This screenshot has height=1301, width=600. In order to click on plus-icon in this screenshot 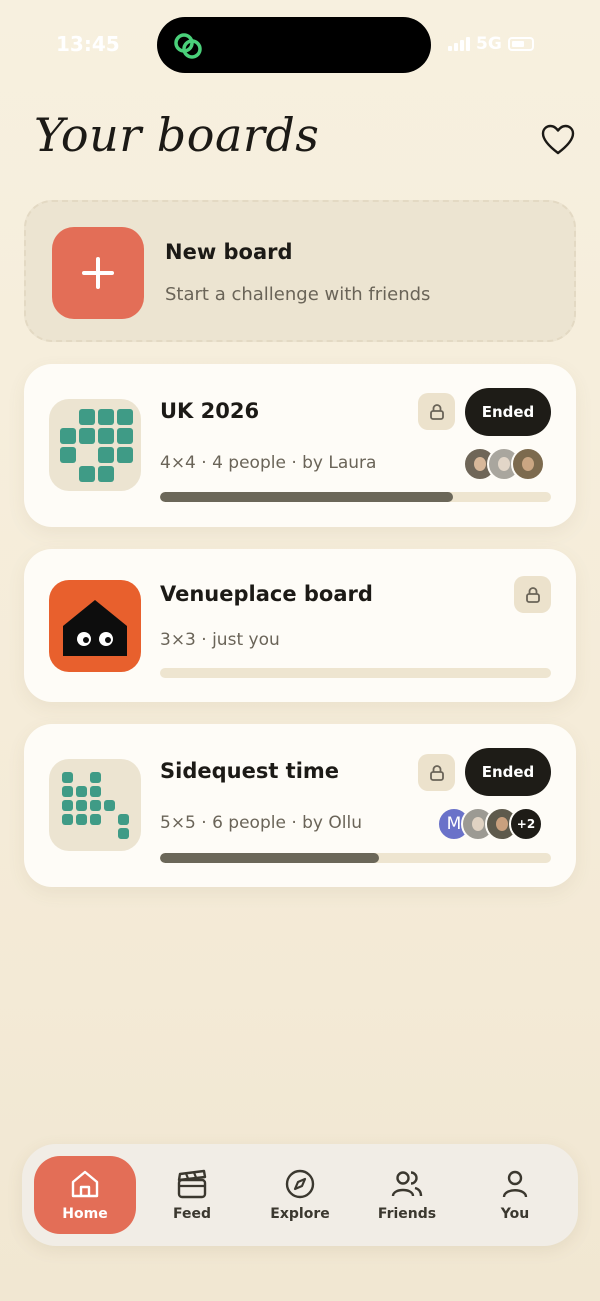, I will do `click(98, 273)`.